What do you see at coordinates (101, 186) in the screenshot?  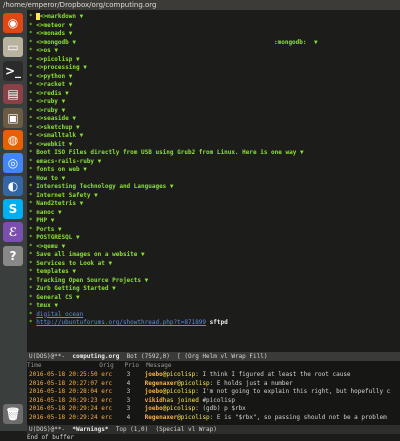 I see `headline-text: Interesting Technology and Languages` at bounding box center [101, 186].